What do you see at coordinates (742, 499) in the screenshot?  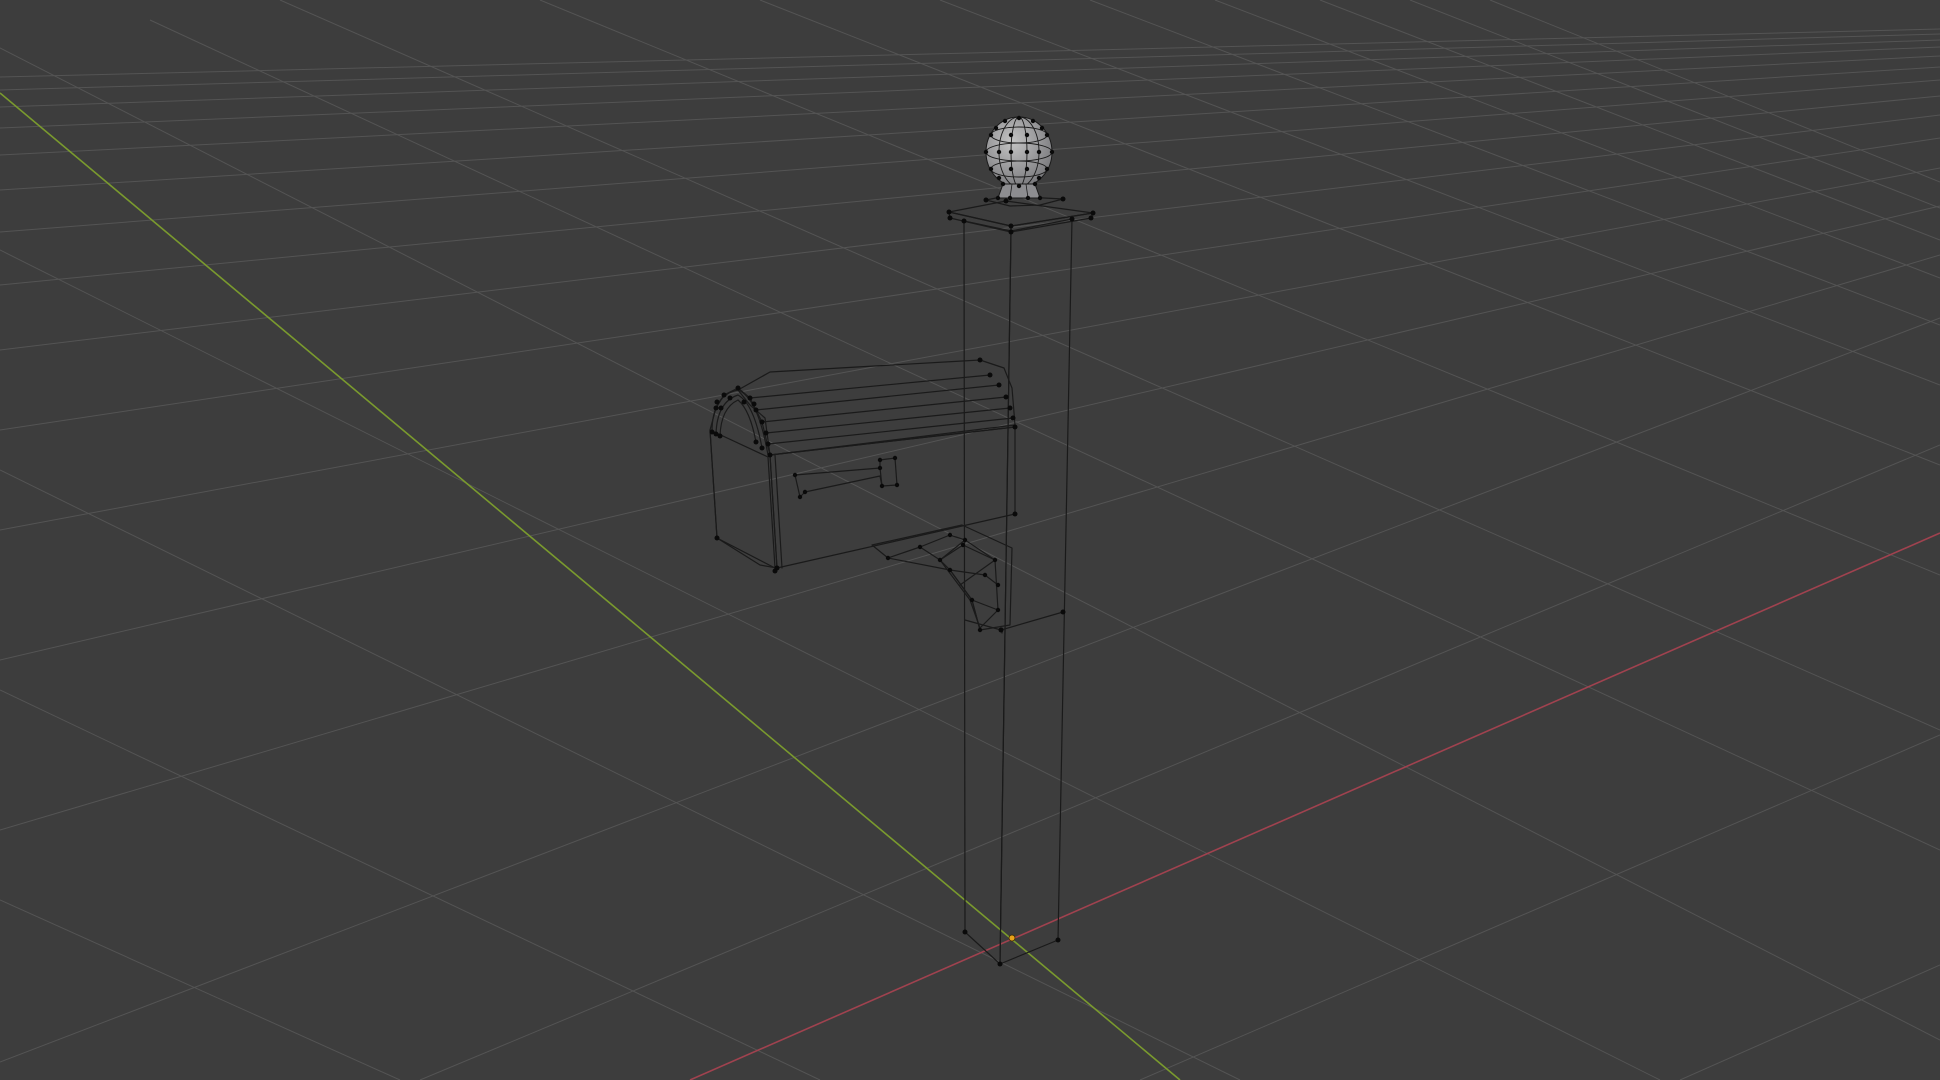 I see `mailbox-door-front` at bounding box center [742, 499].